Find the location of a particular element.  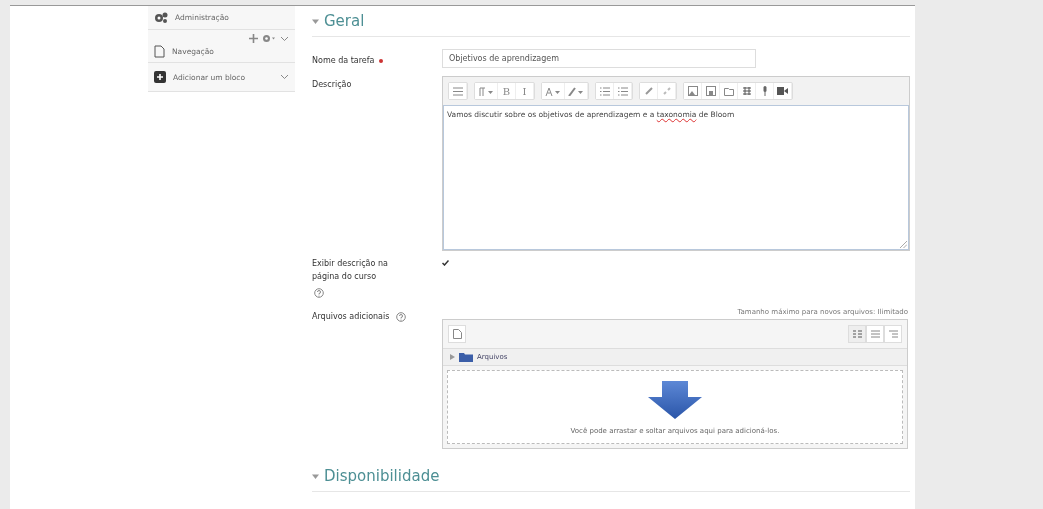

image-icon is located at coordinates (693, 91).